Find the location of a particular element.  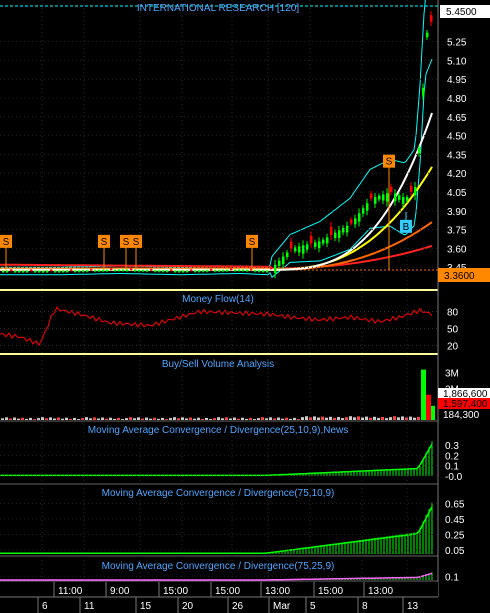

macd-tick-label: 0.1 is located at coordinates (452, 577).